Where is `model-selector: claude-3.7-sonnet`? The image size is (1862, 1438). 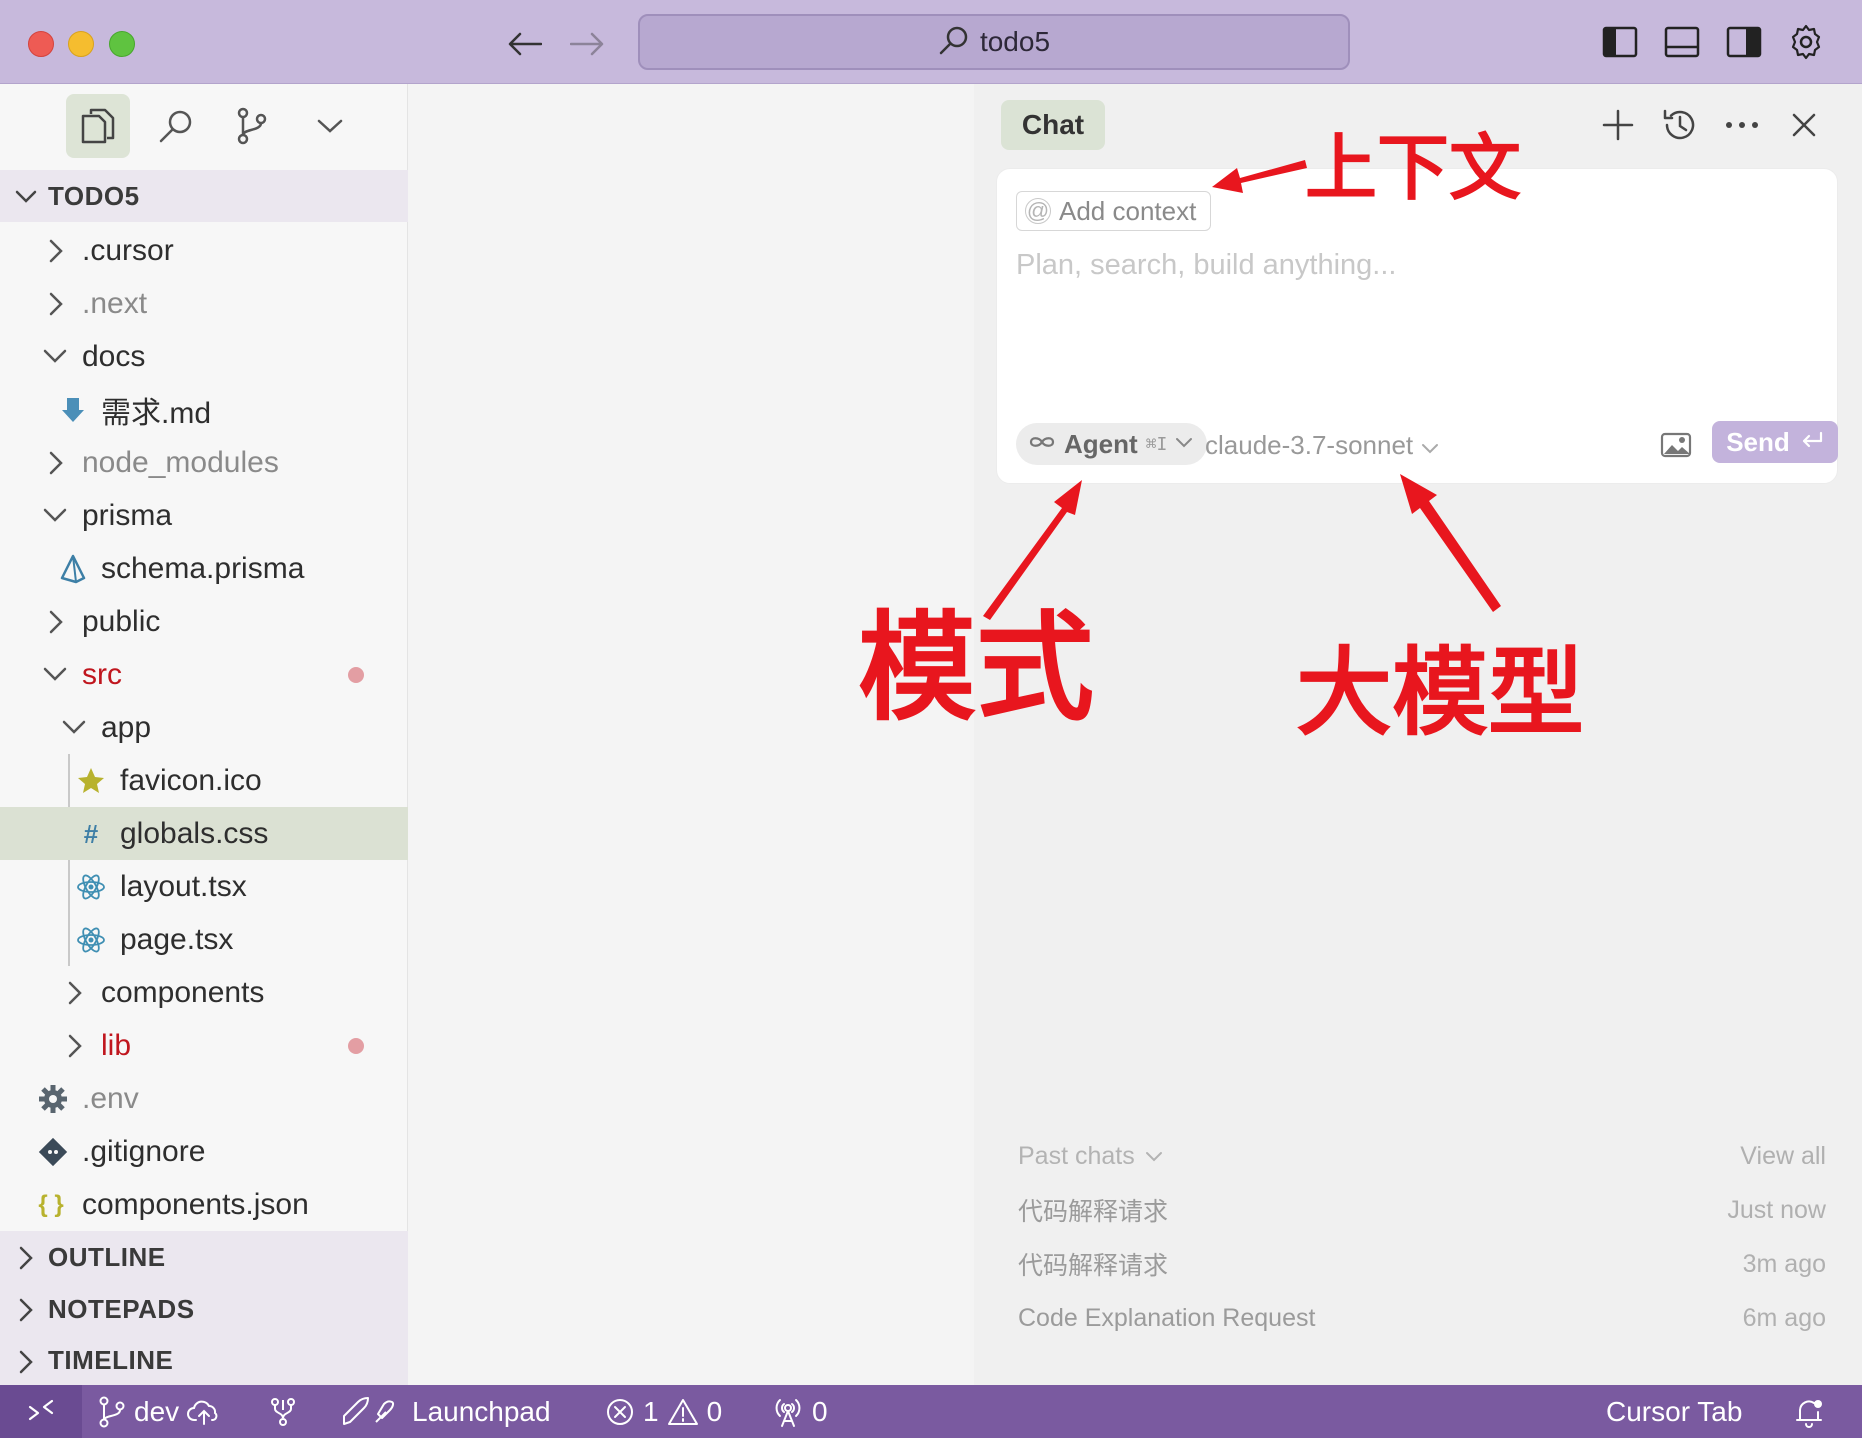
model-selector: claude-3.7-sonnet is located at coordinates (1322, 445).